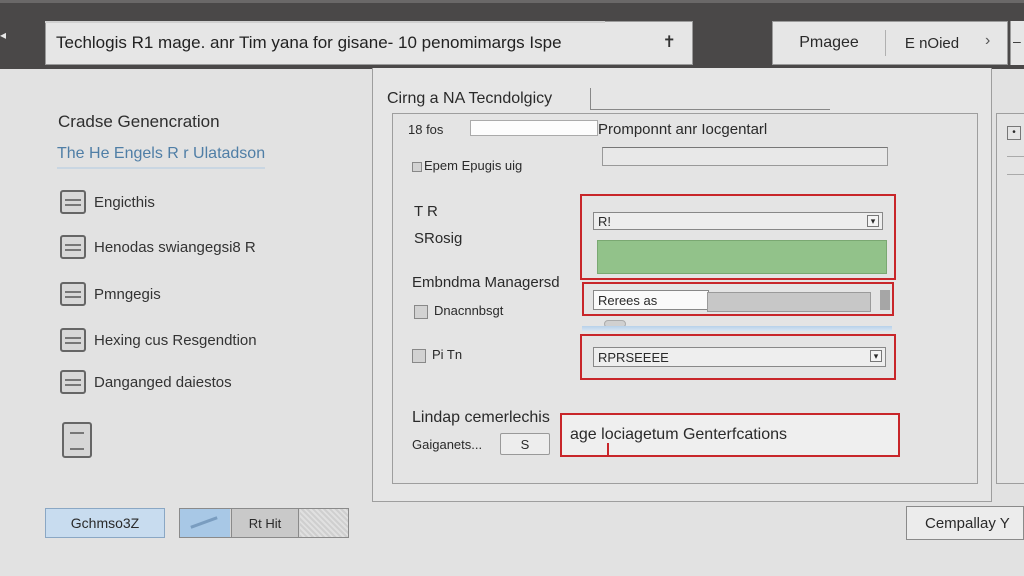  What do you see at coordinates (127, 294) in the screenshot?
I see `sidebar-item-label: Pmngegis` at bounding box center [127, 294].